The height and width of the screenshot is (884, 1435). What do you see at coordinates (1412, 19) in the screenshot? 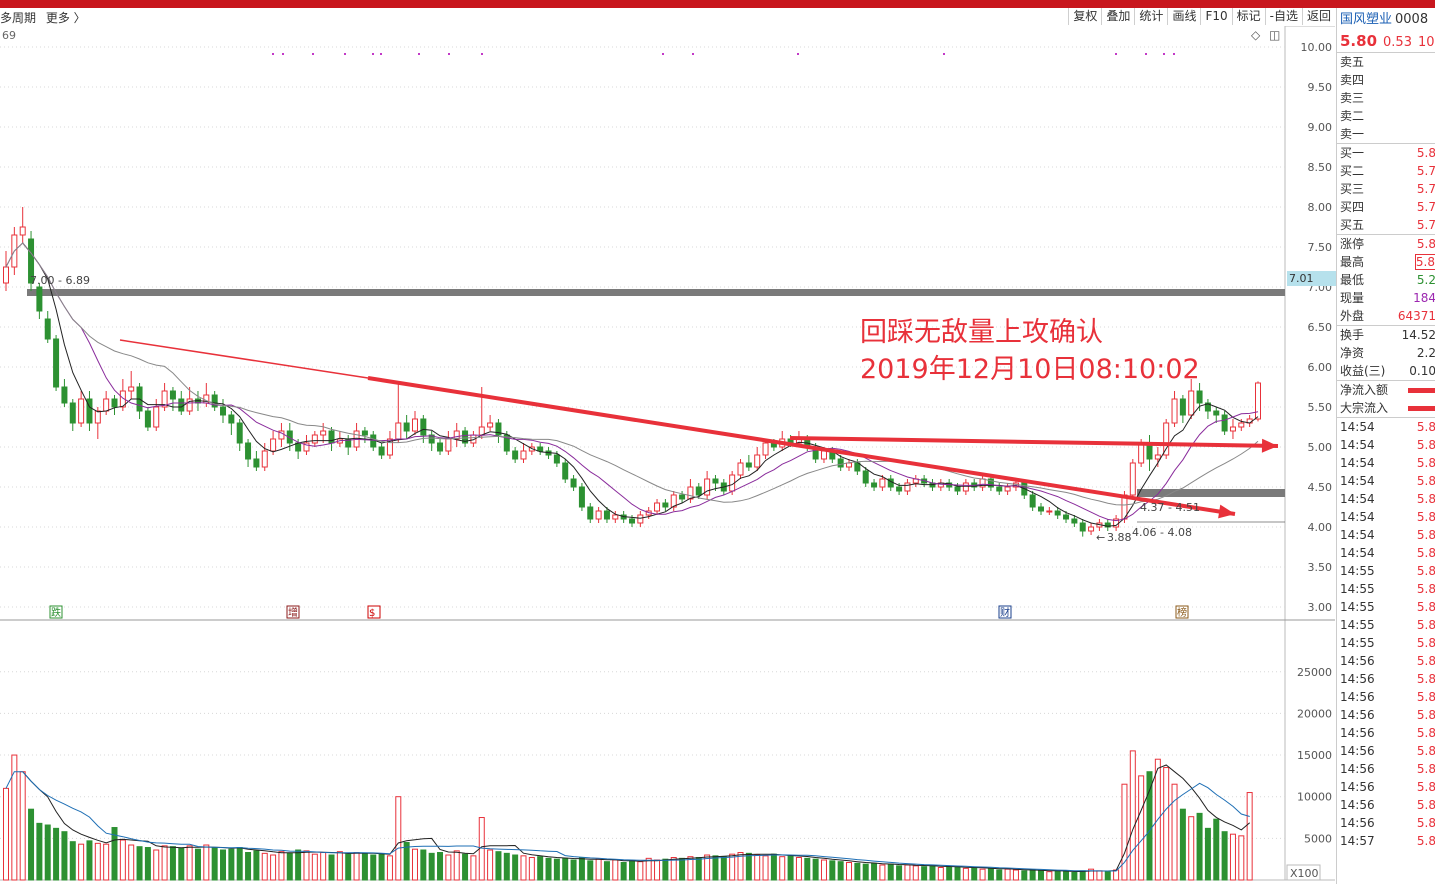
I see `stock-code: 0008` at bounding box center [1412, 19].